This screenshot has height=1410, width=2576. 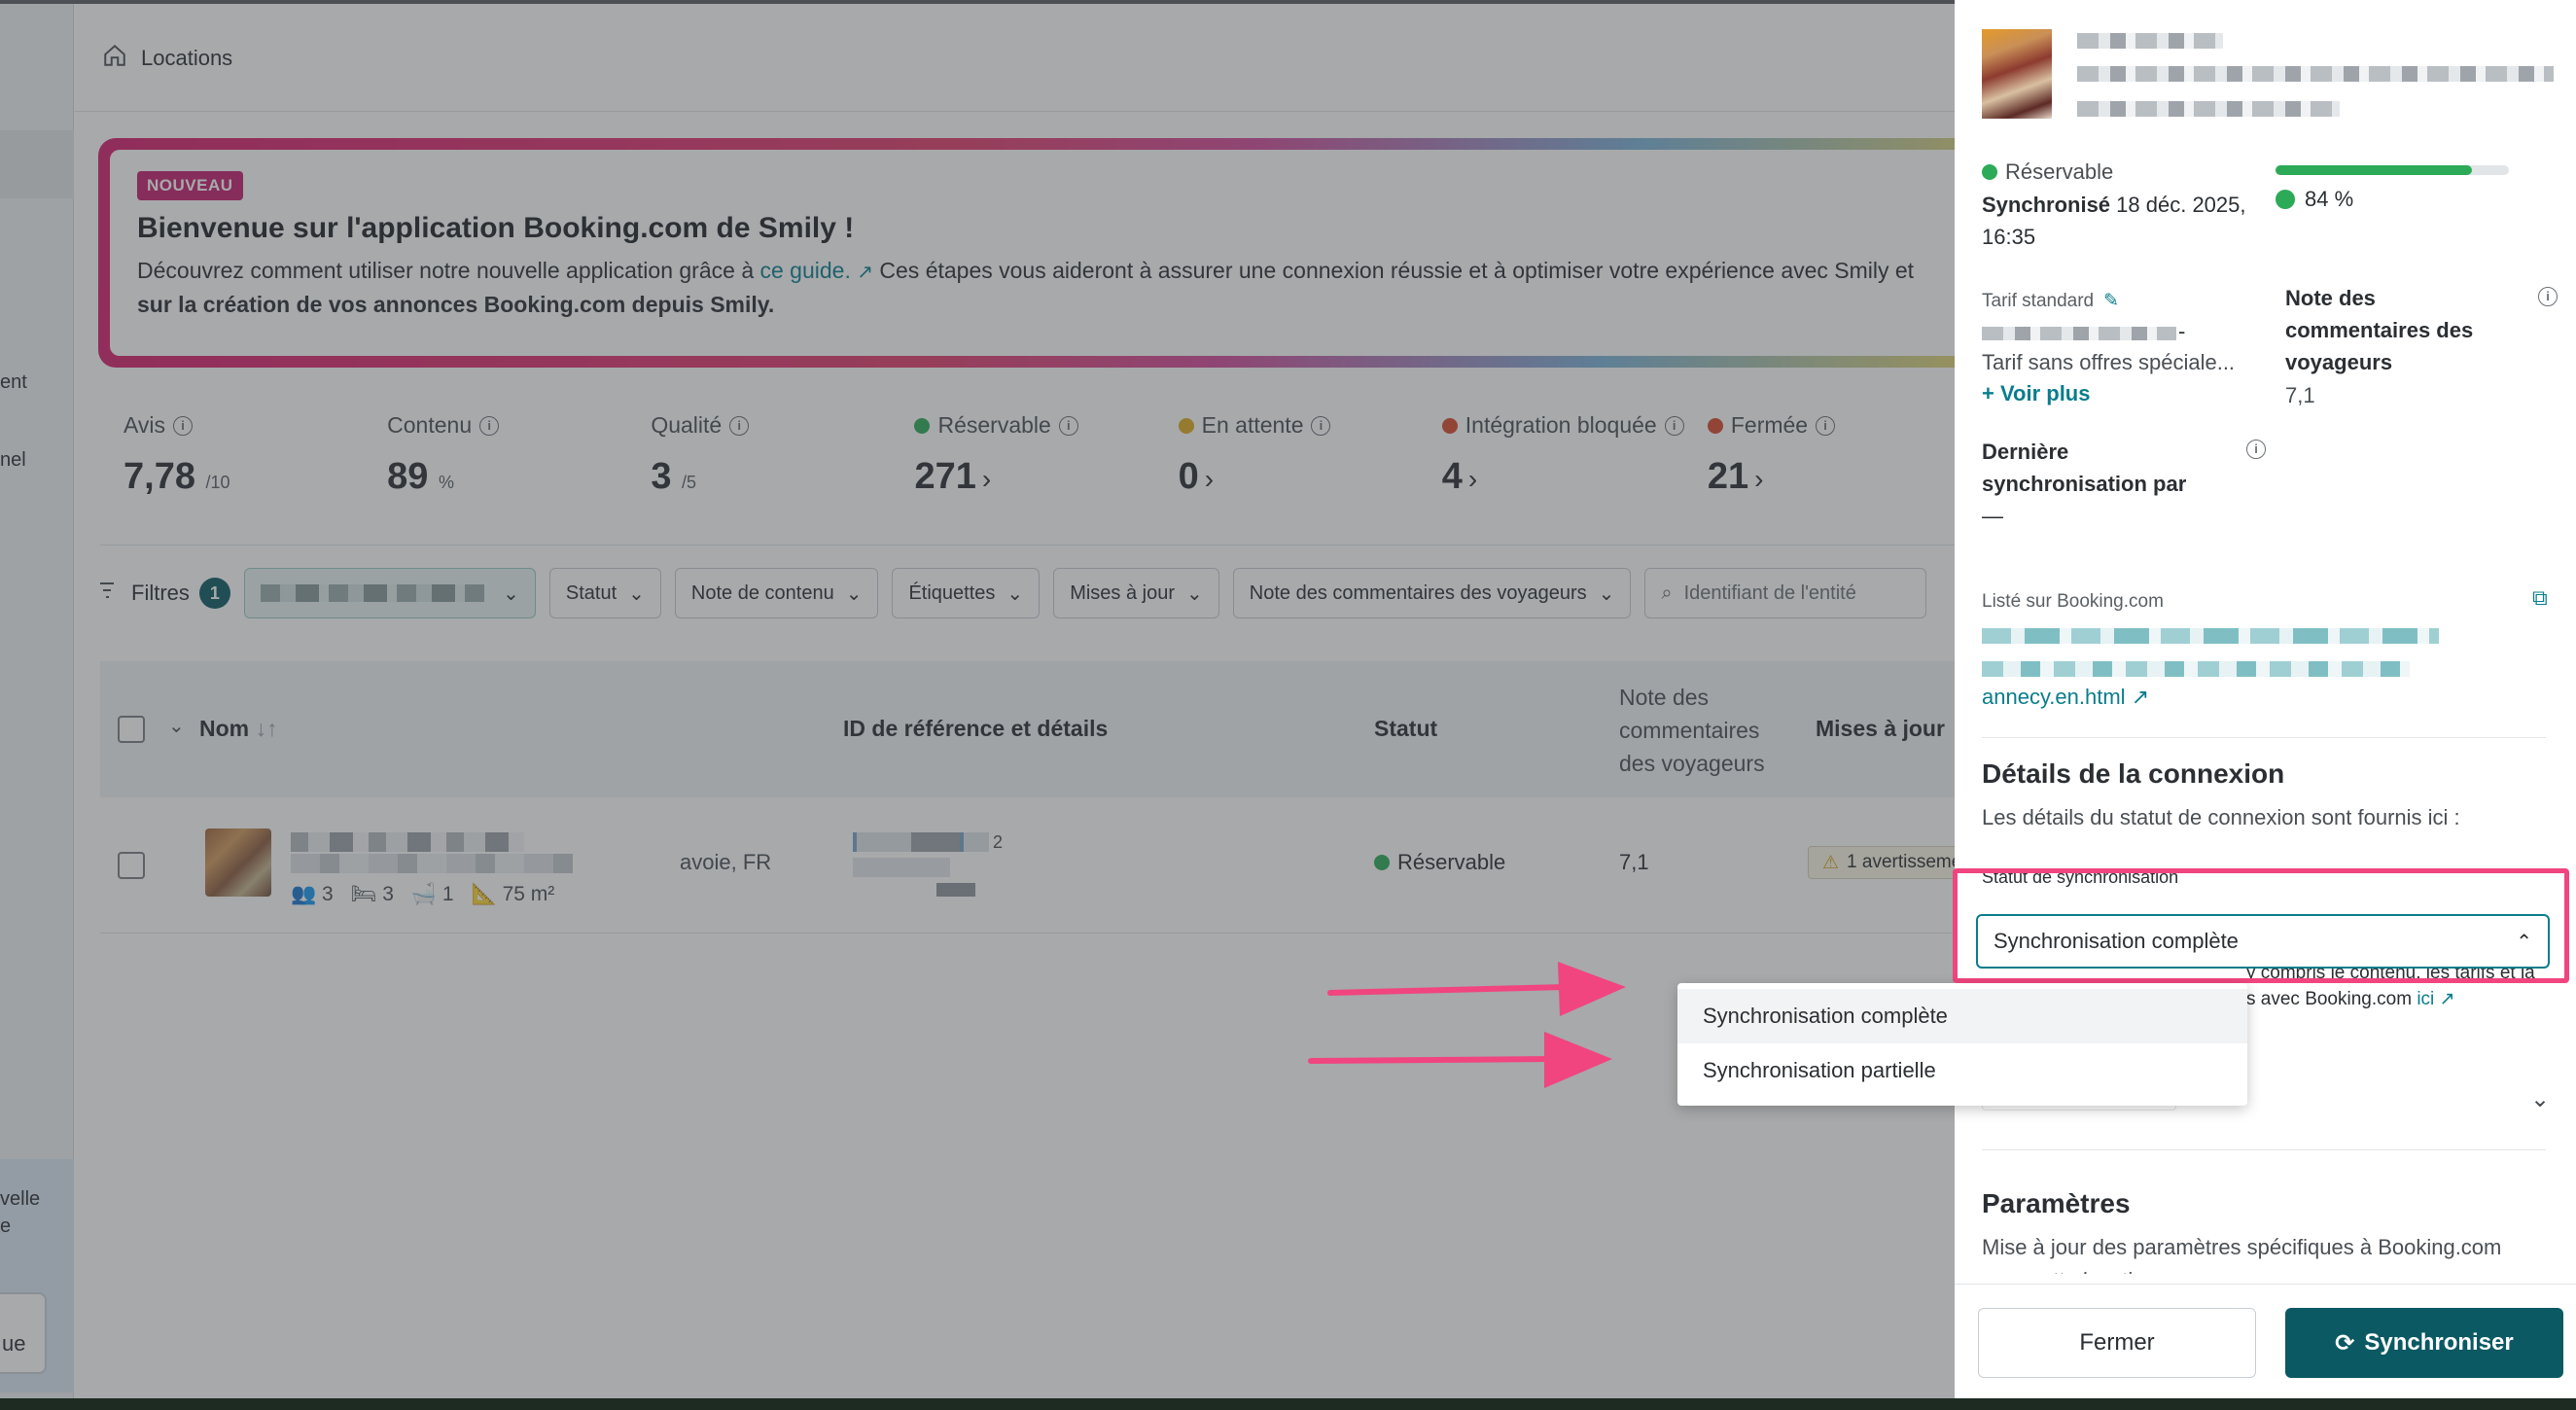 I want to click on sync-help-part: s avec Booking.com, so click(x=2329, y=999).